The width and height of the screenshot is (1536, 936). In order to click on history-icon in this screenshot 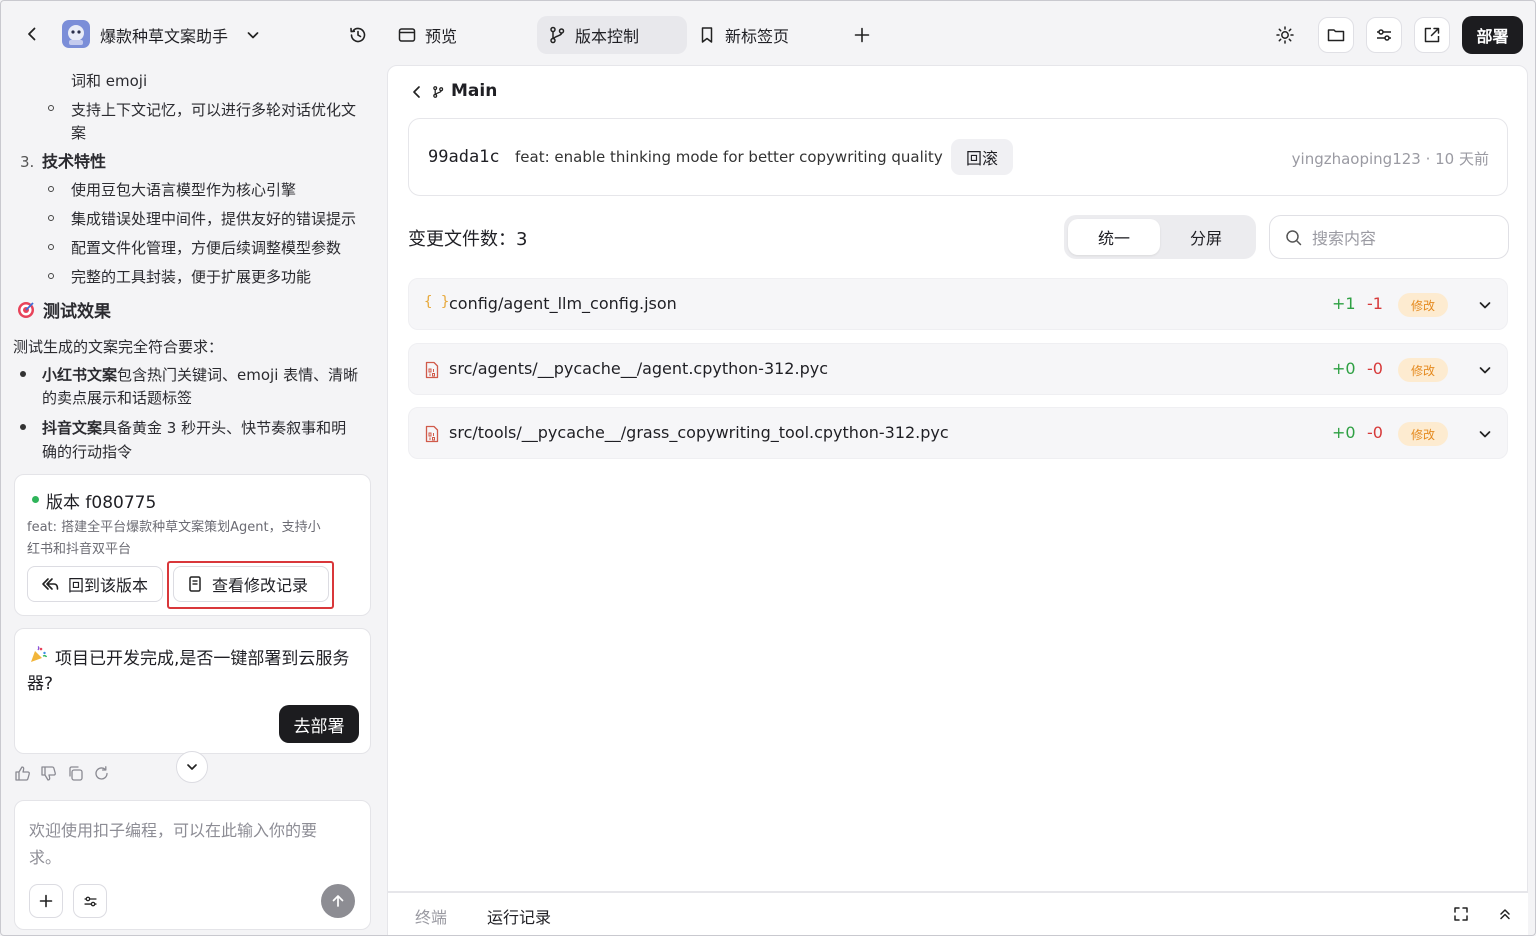, I will do `click(358, 35)`.